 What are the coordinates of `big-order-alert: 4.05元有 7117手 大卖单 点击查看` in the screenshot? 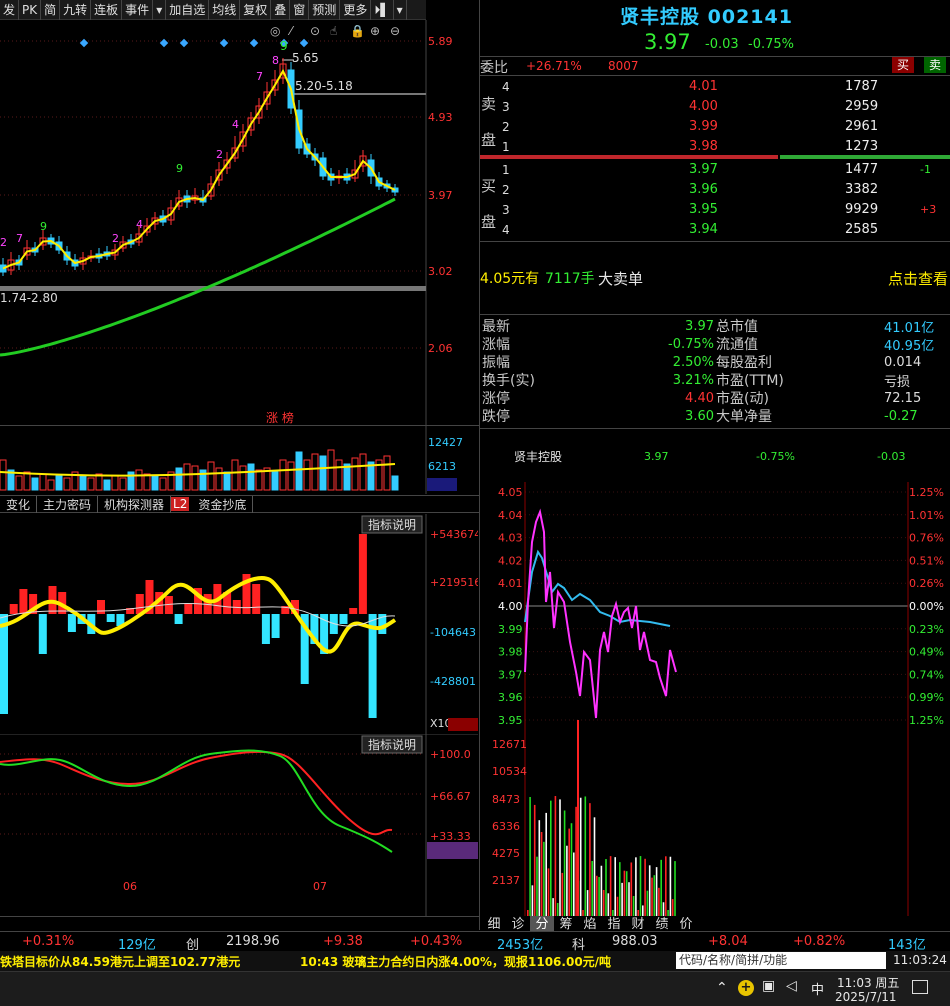 It's located at (715, 279).